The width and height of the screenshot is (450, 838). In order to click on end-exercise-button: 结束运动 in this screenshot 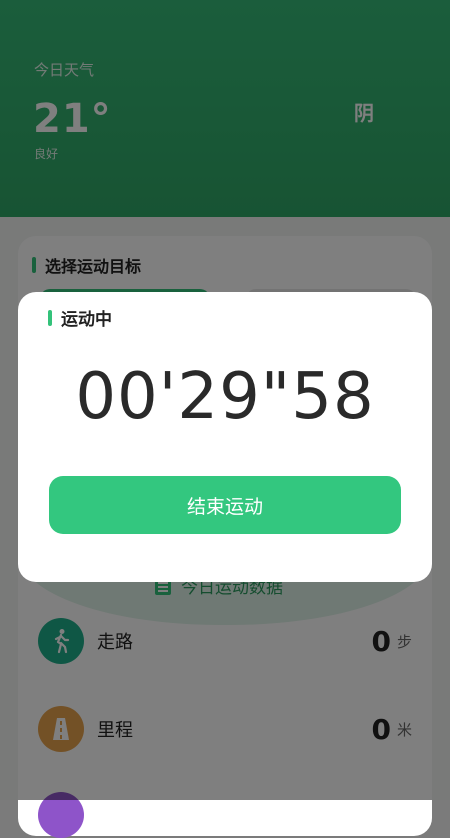, I will do `click(225, 505)`.